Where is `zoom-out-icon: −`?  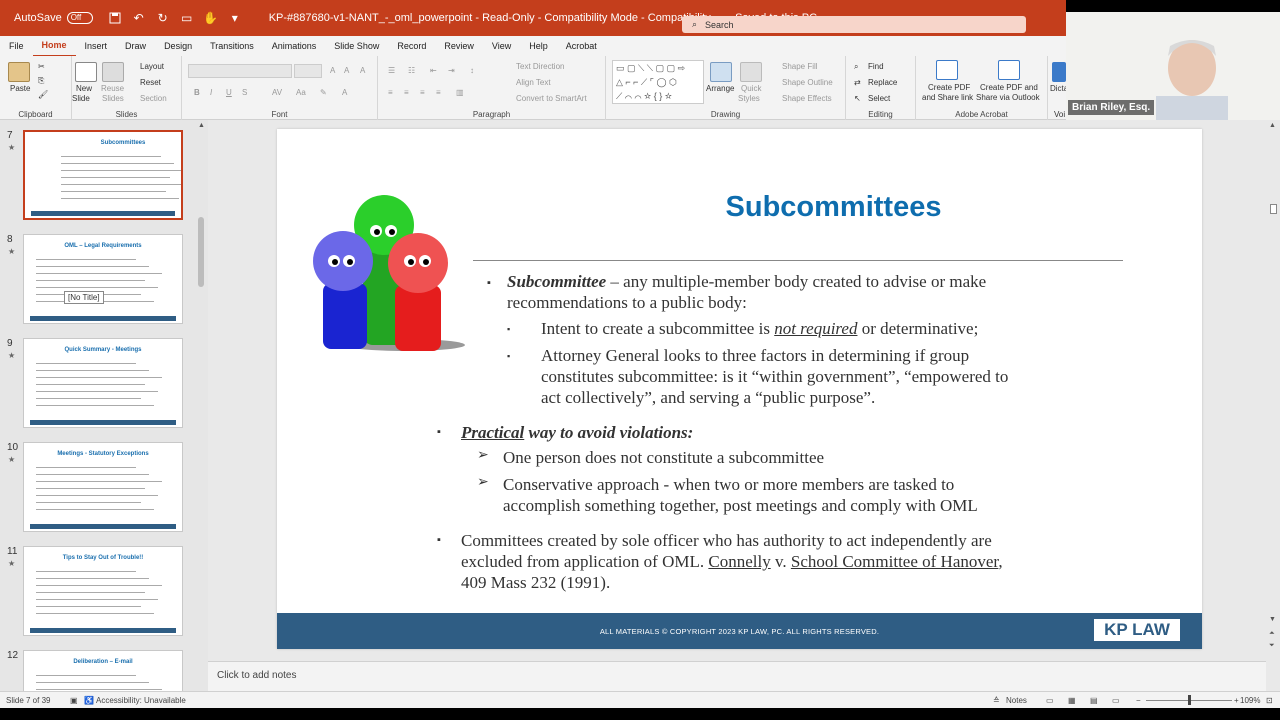 zoom-out-icon: − is located at coordinates (1138, 700).